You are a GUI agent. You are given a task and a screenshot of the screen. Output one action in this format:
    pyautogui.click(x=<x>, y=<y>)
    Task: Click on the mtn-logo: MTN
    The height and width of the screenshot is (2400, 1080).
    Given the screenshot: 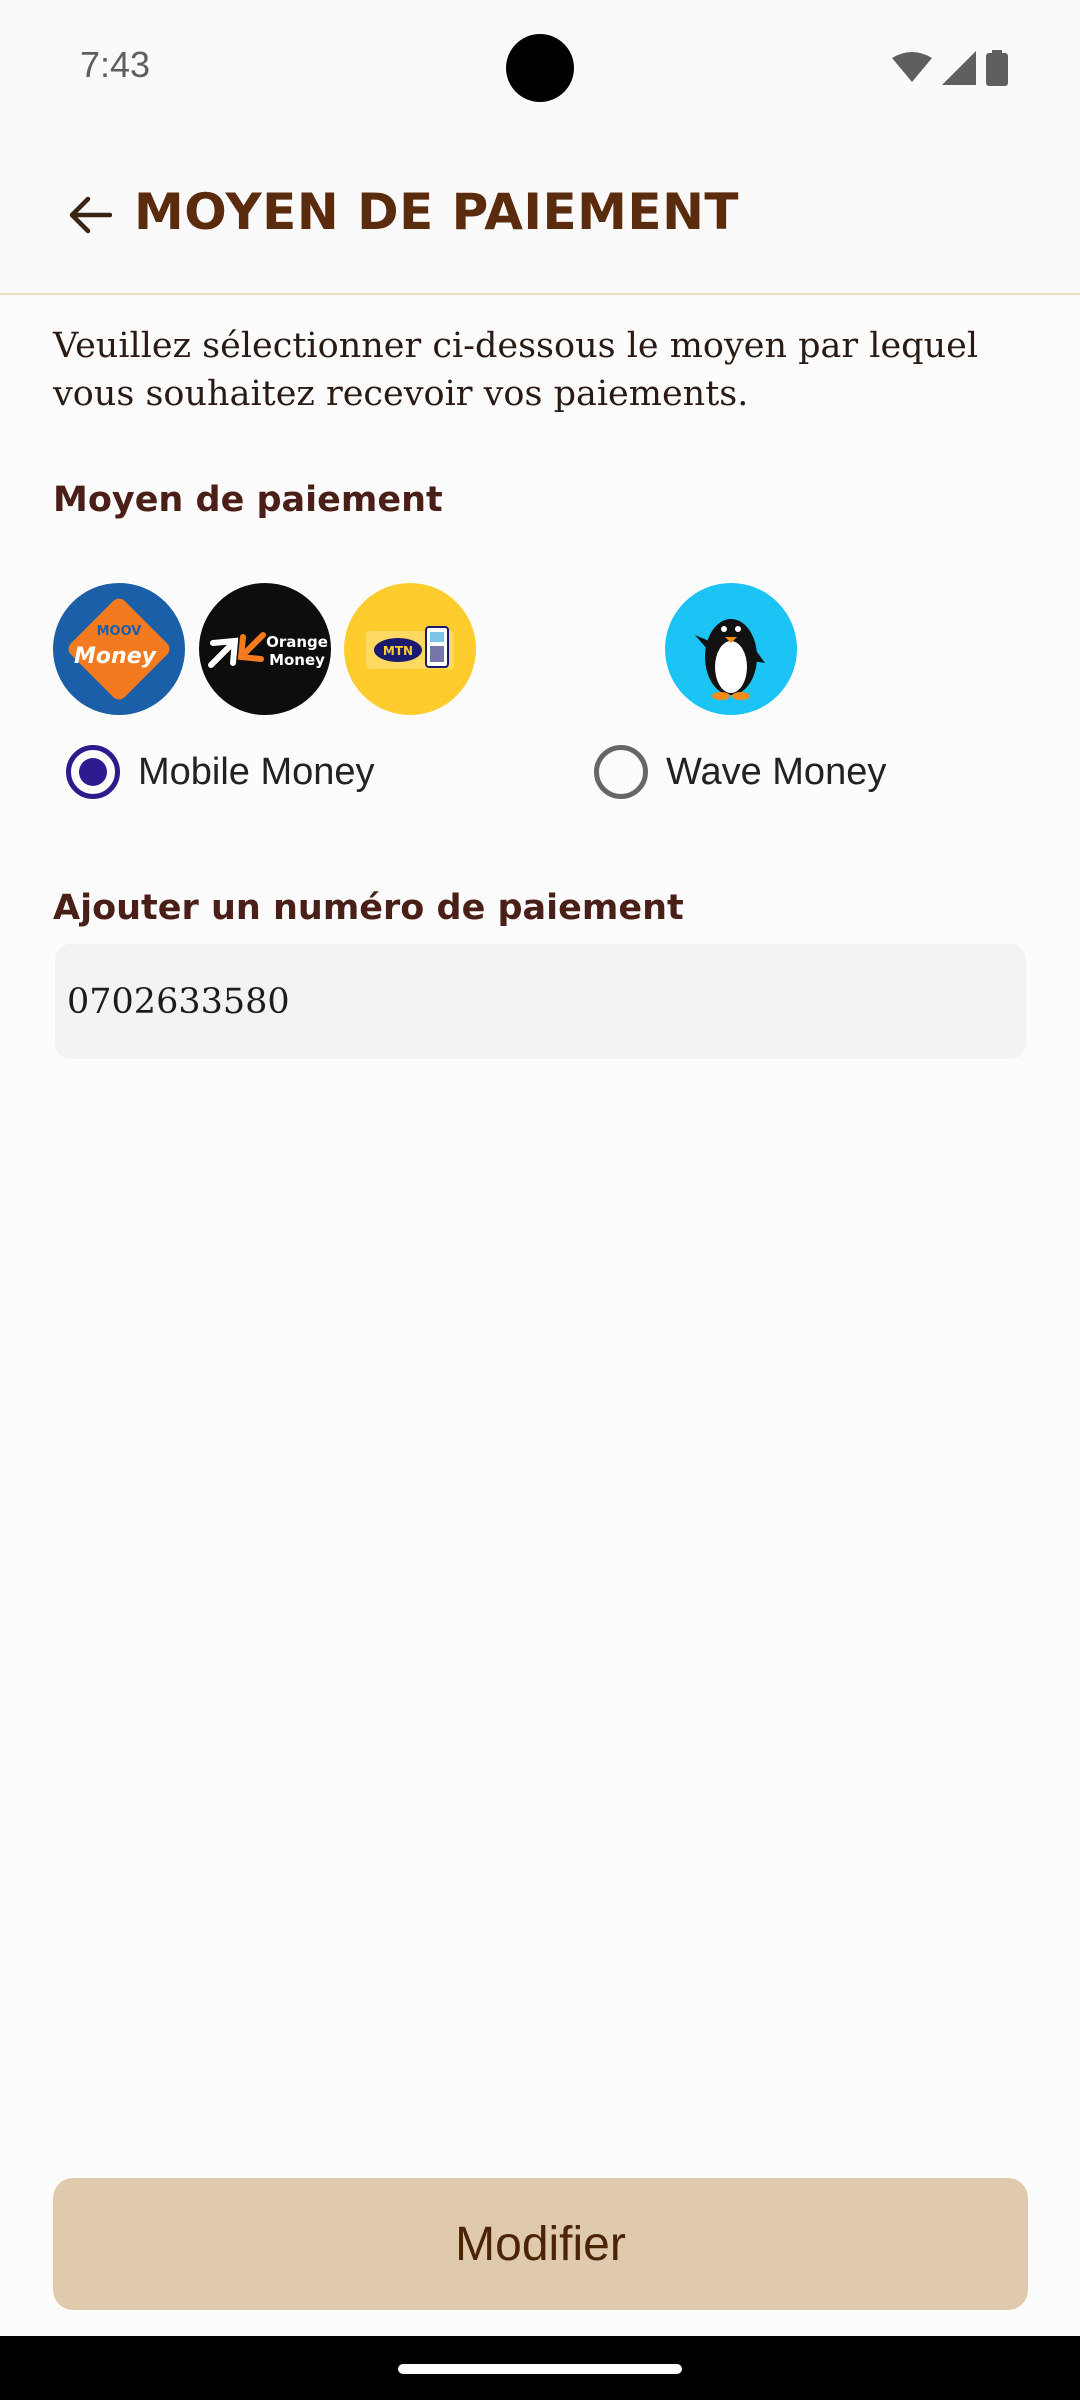 What is the action you would take?
    pyautogui.click(x=410, y=649)
    